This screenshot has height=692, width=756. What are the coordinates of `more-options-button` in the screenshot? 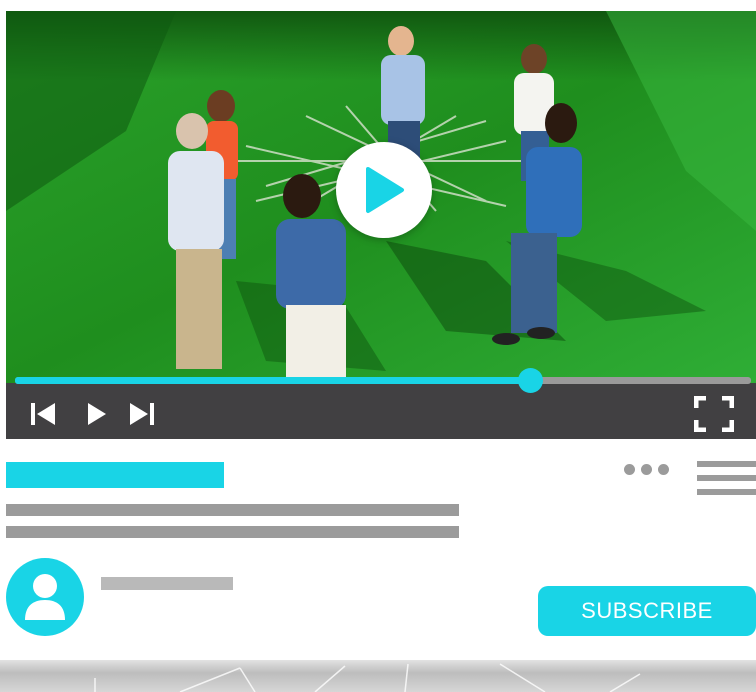 It's located at (650, 469).